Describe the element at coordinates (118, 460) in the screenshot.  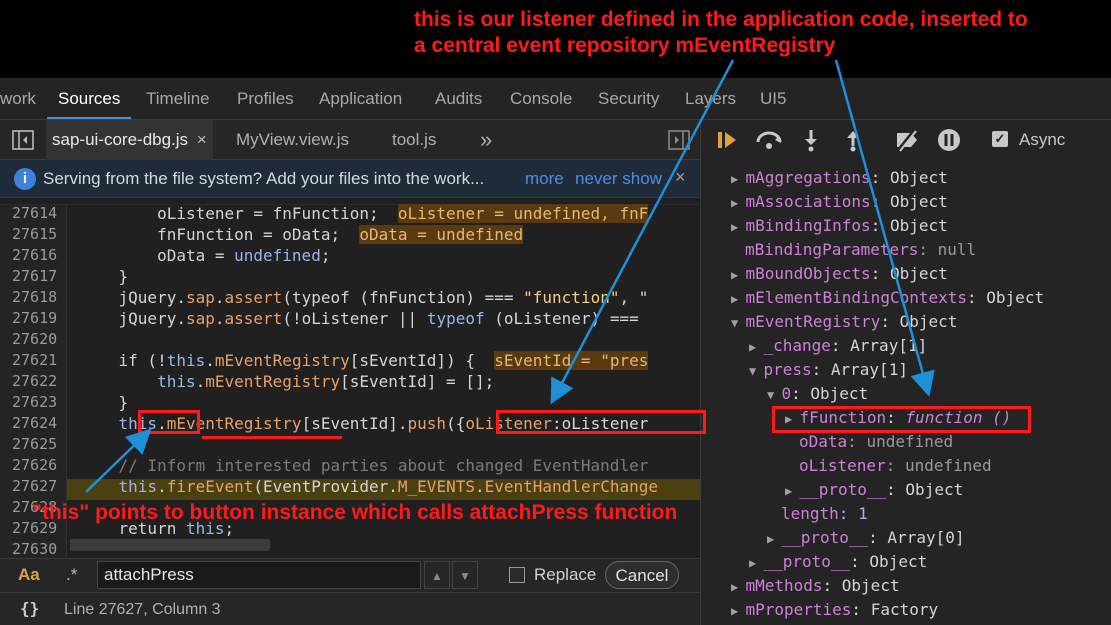
I see `arrow-to-this` at that location.